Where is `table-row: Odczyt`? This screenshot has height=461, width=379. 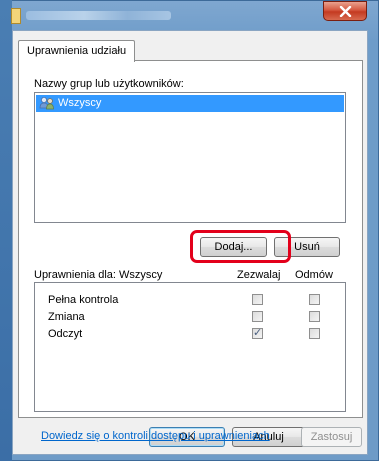
table-row: Odczyt is located at coordinates (190, 334).